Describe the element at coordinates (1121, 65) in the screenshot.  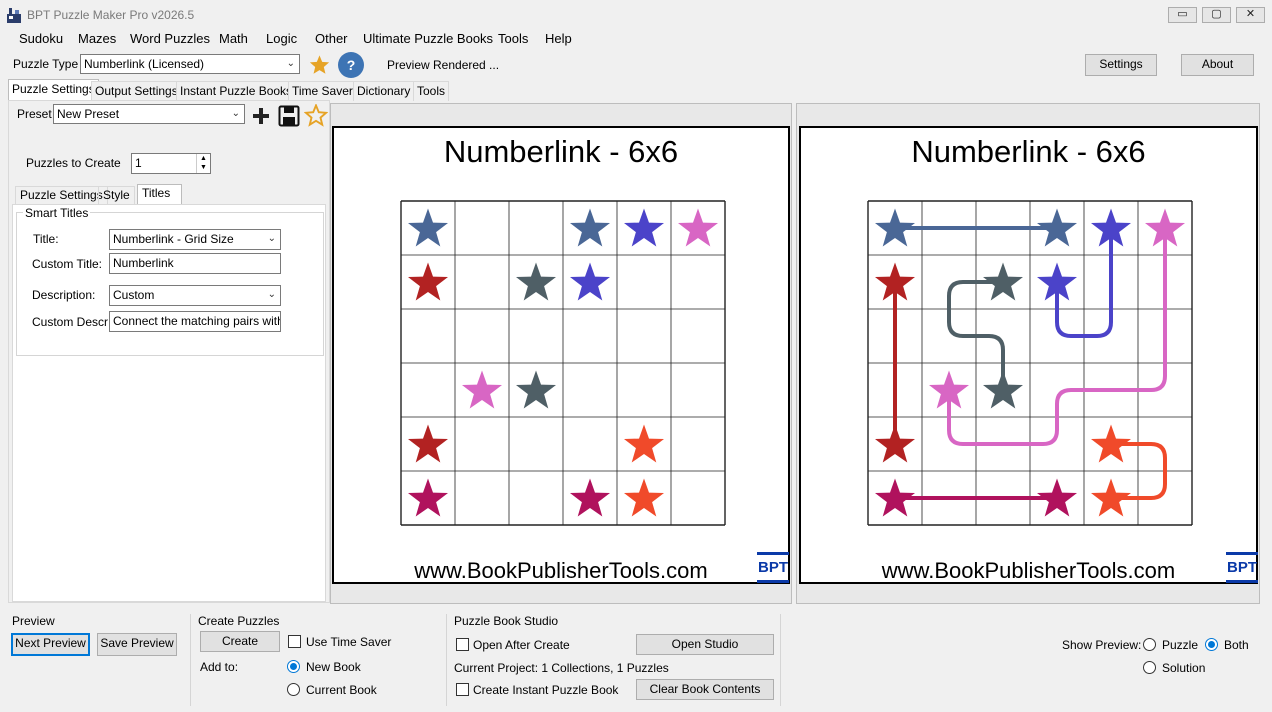
I see `settings-button: Settings` at that location.